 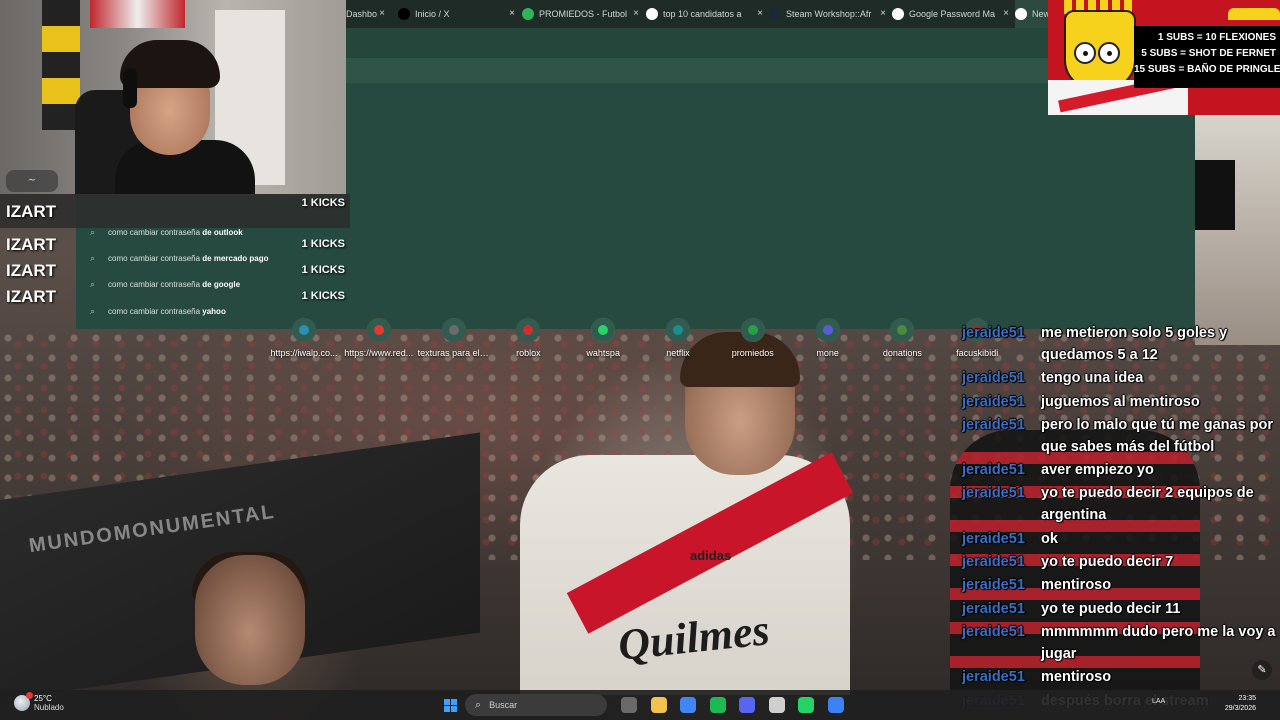 I want to click on browser-tab-label: Dashbo, so click(x=362, y=14).